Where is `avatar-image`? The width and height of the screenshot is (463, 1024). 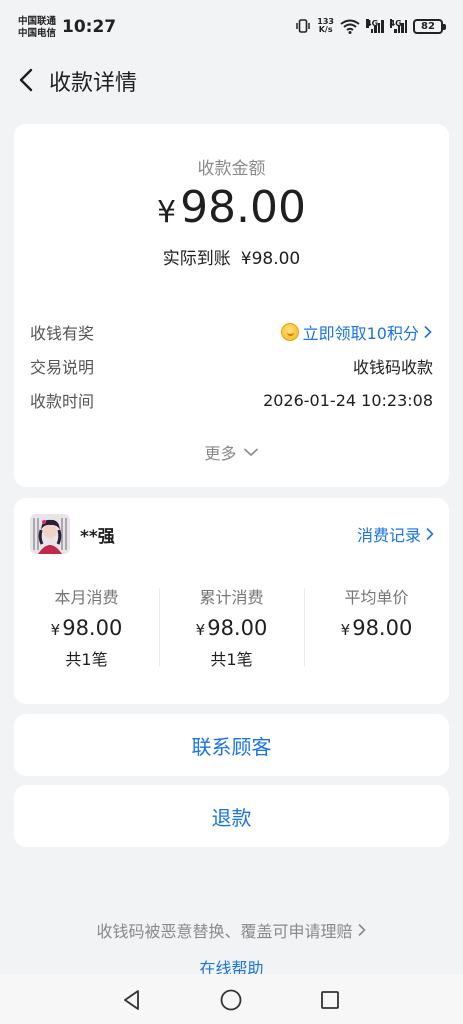 avatar-image is located at coordinates (50, 534).